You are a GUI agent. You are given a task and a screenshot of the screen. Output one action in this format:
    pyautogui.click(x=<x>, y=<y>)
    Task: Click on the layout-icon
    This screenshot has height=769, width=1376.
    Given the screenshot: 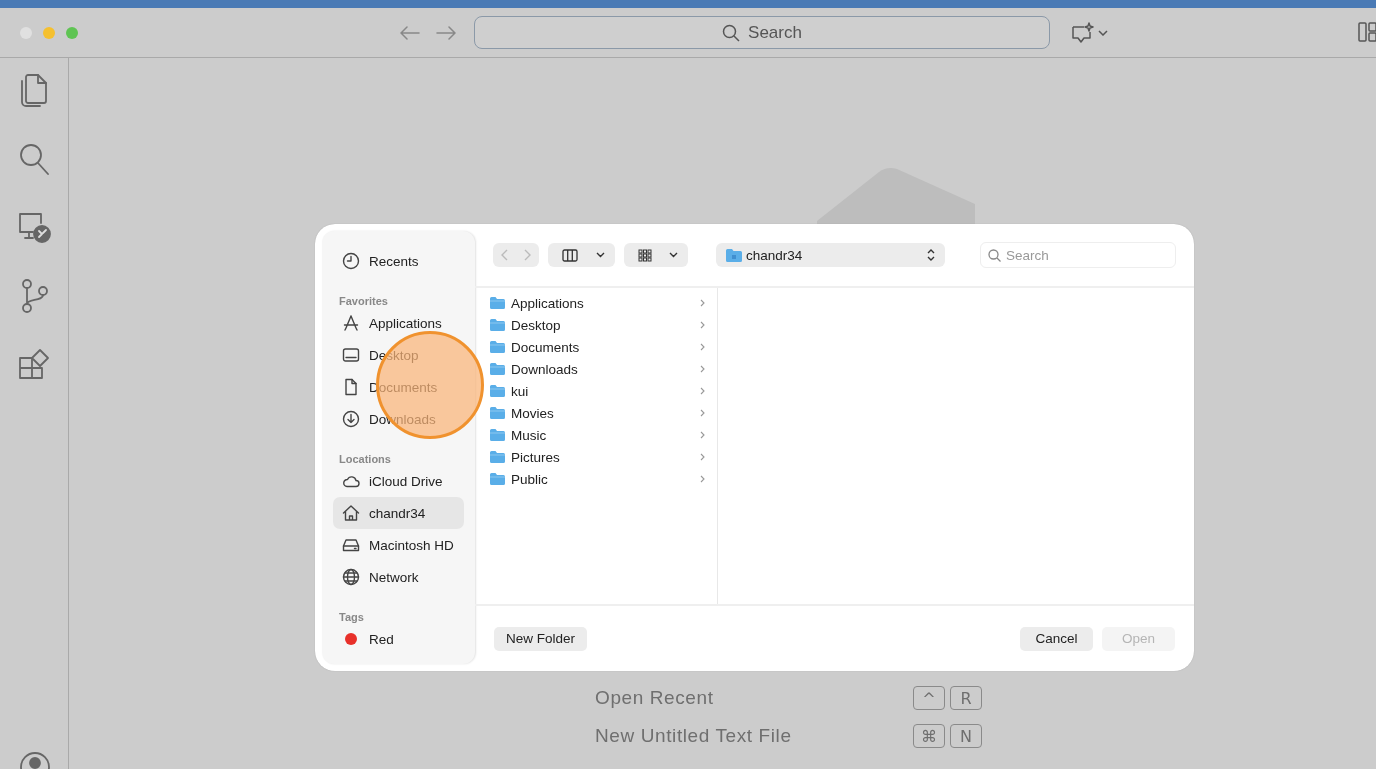 What is the action you would take?
    pyautogui.click(x=1367, y=32)
    